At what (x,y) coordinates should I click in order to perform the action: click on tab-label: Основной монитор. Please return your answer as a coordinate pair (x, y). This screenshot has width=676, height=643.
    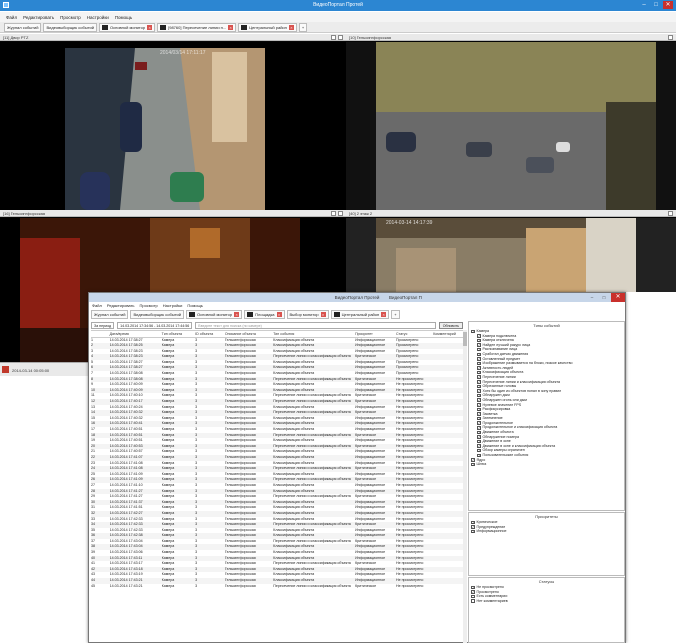
    Looking at the image, I should click on (128, 27).